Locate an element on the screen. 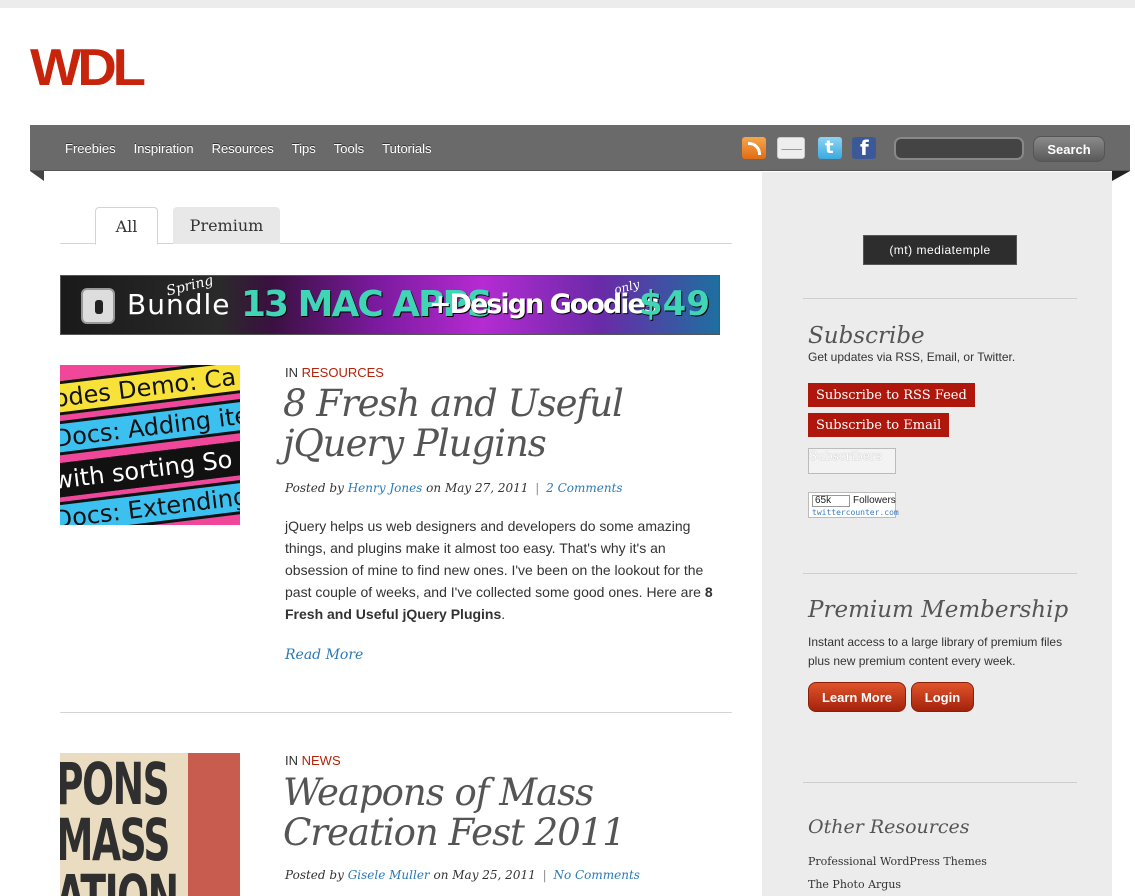  comments-link: No Comments is located at coordinates (596, 875).